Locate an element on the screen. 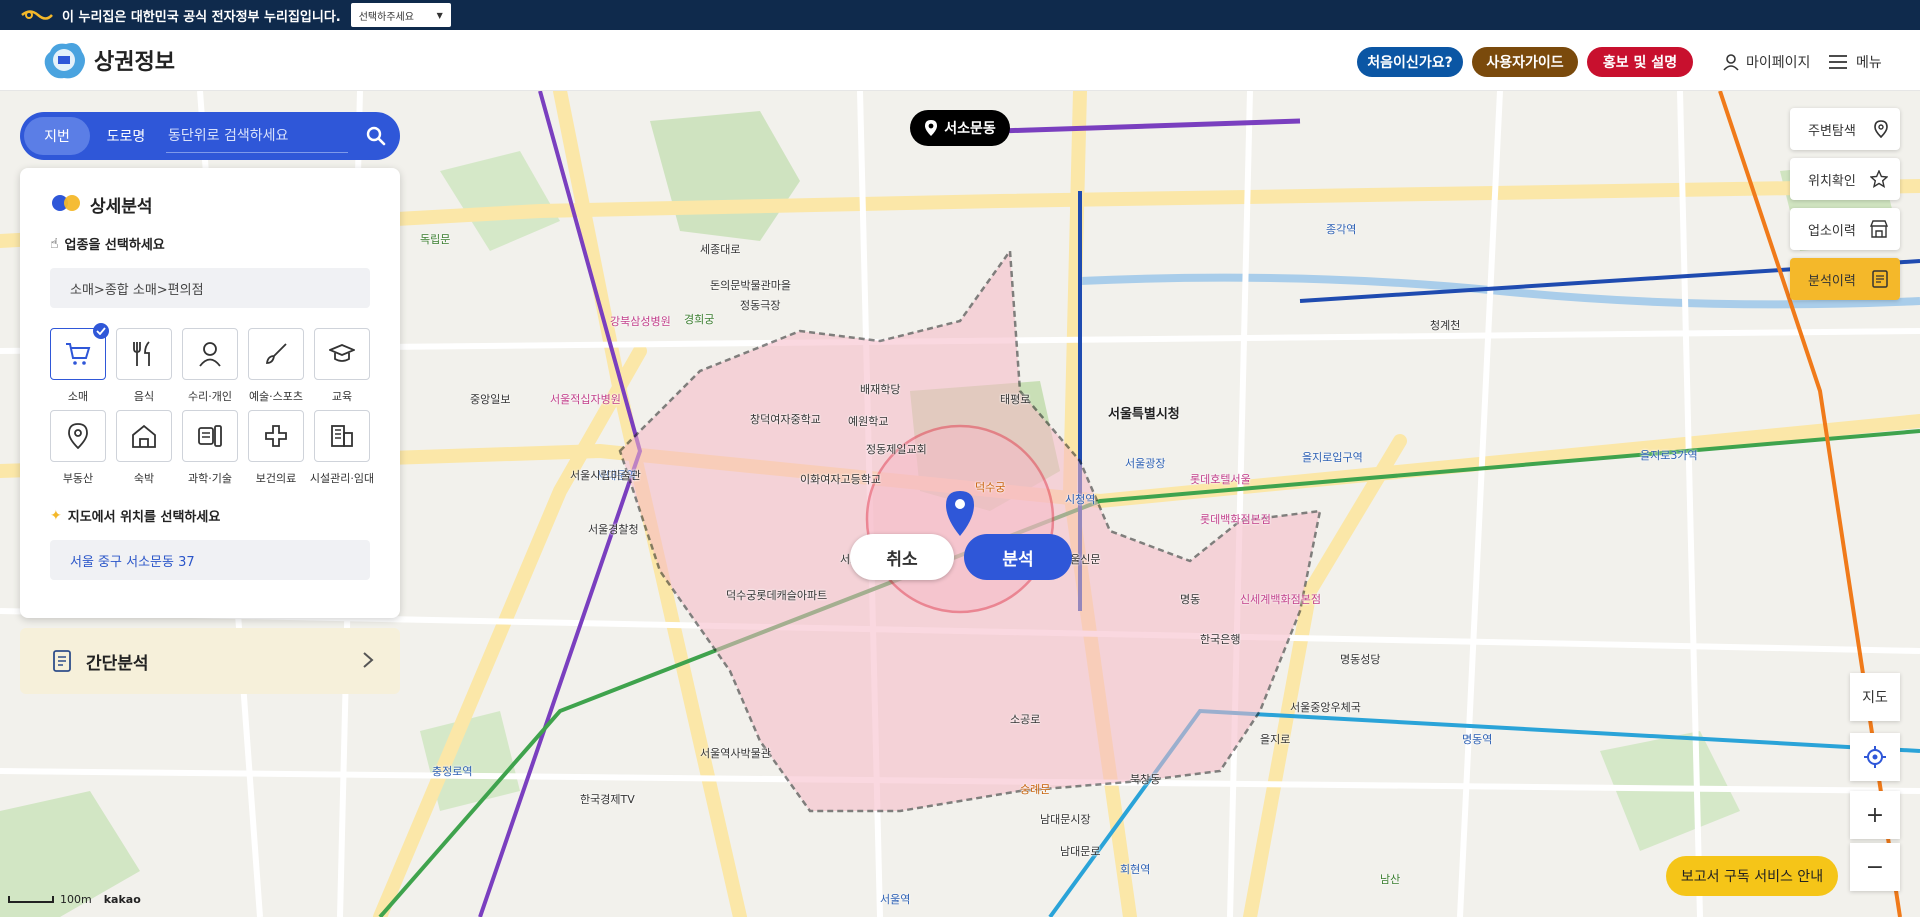 The width and height of the screenshot is (1920, 917). business-history-button: 업소이력 is located at coordinates (1845, 229).